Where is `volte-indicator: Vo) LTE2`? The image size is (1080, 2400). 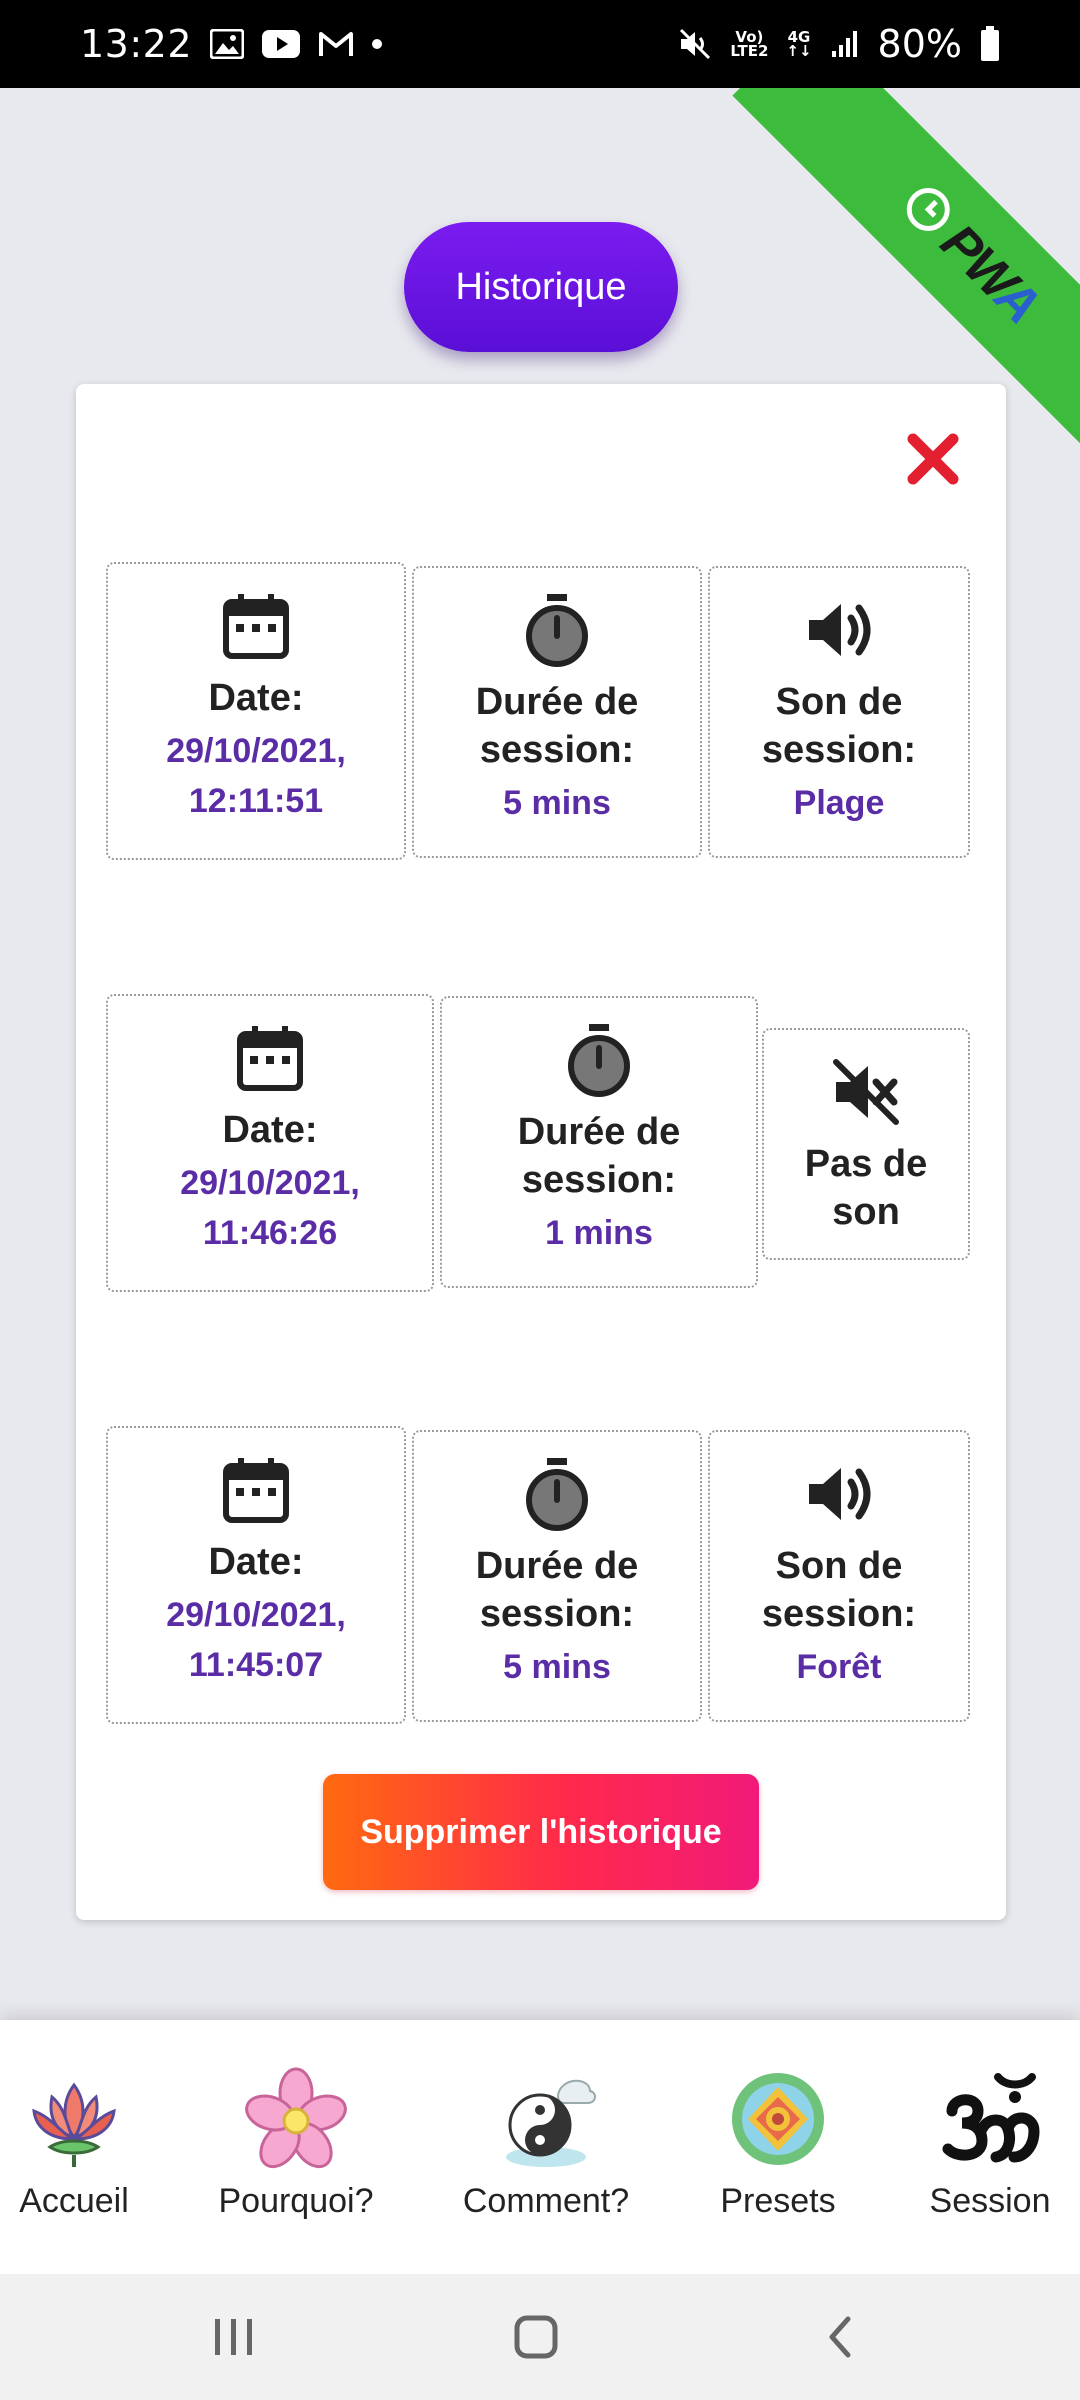
volte-indicator: Vo) LTE2 is located at coordinates (749, 45).